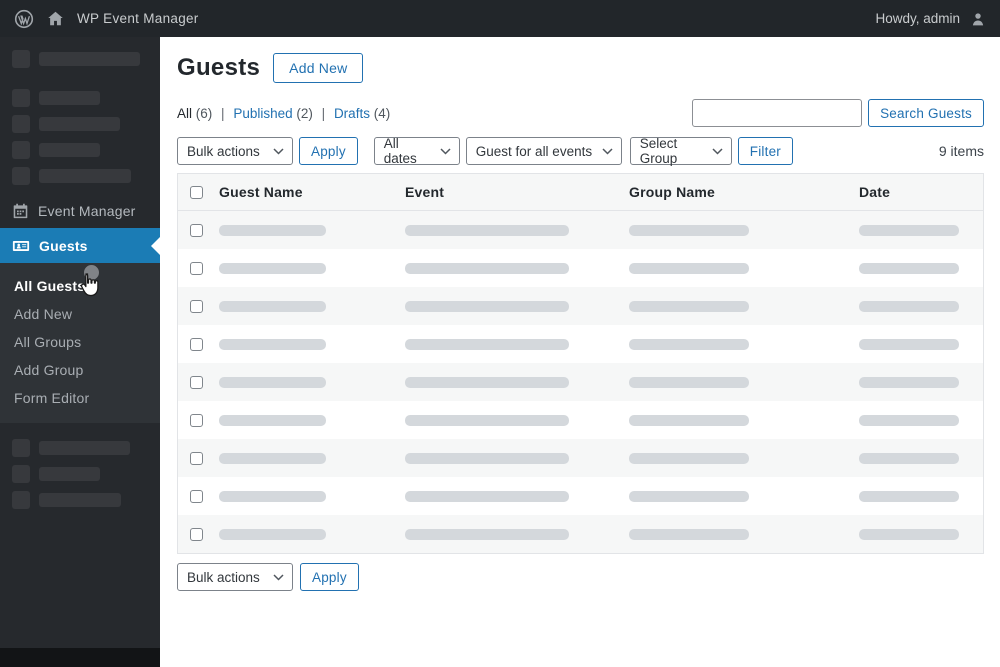 The image size is (1000, 667). What do you see at coordinates (223, 151) in the screenshot?
I see `bulk-actions-selected-value: Bulk actions` at bounding box center [223, 151].